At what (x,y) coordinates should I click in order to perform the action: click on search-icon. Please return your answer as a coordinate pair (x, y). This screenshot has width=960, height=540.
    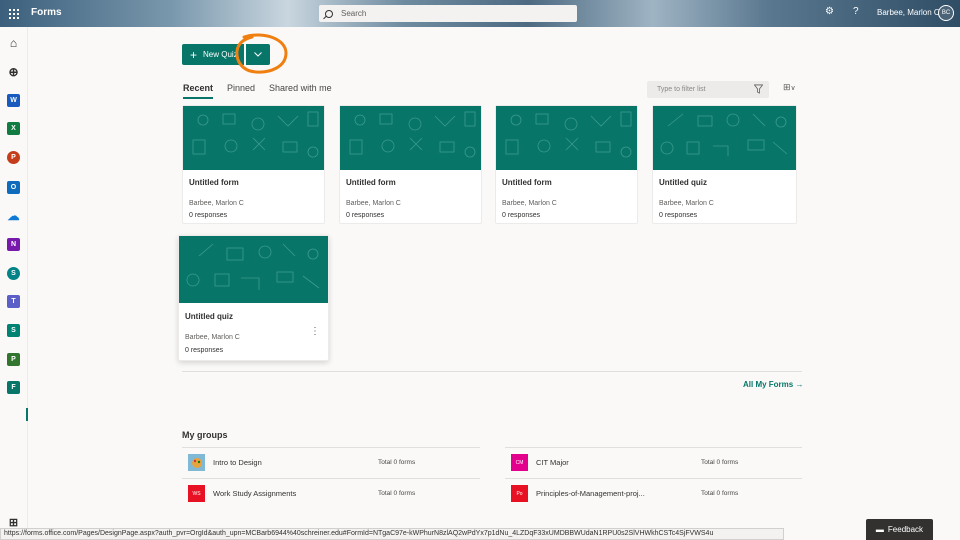
    Looking at the image, I should click on (329, 13).